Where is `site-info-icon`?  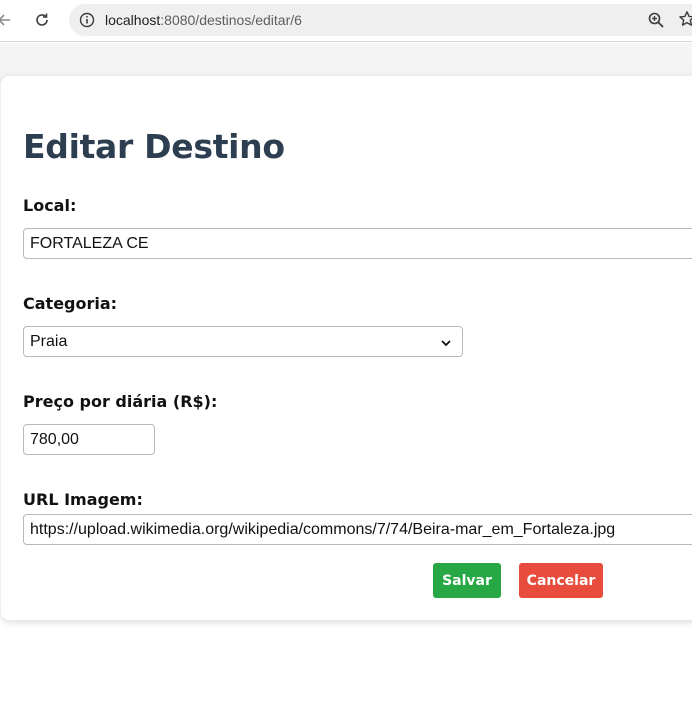 site-info-icon is located at coordinates (87, 20).